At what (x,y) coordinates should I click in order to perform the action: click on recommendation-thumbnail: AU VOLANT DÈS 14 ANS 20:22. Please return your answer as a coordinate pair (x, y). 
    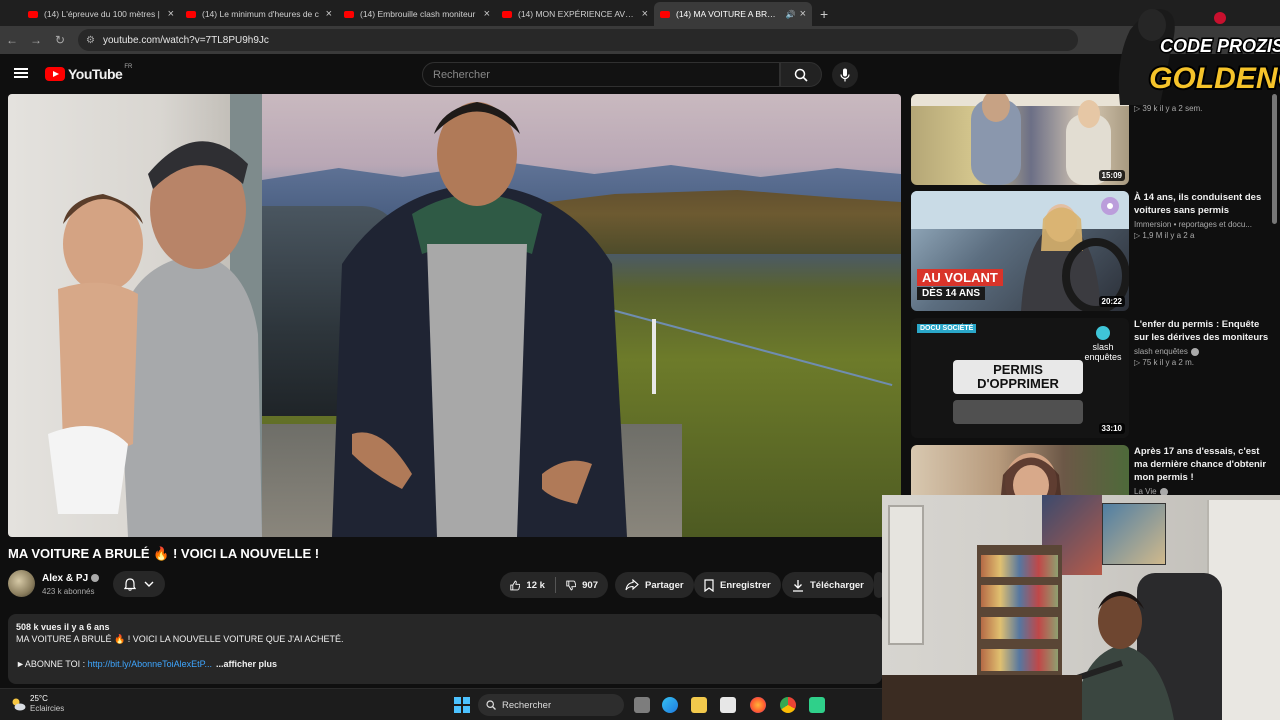
    Looking at the image, I should click on (1020, 251).